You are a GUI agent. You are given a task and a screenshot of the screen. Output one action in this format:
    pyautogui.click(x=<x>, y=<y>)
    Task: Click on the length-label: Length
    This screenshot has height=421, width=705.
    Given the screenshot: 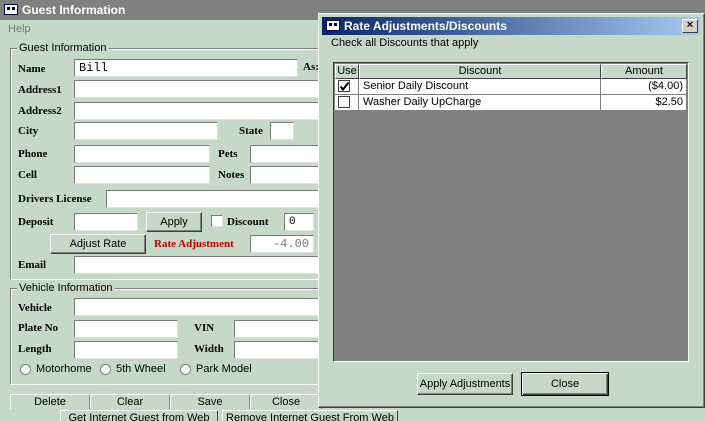 What is the action you would take?
    pyautogui.click(x=35, y=349)
    